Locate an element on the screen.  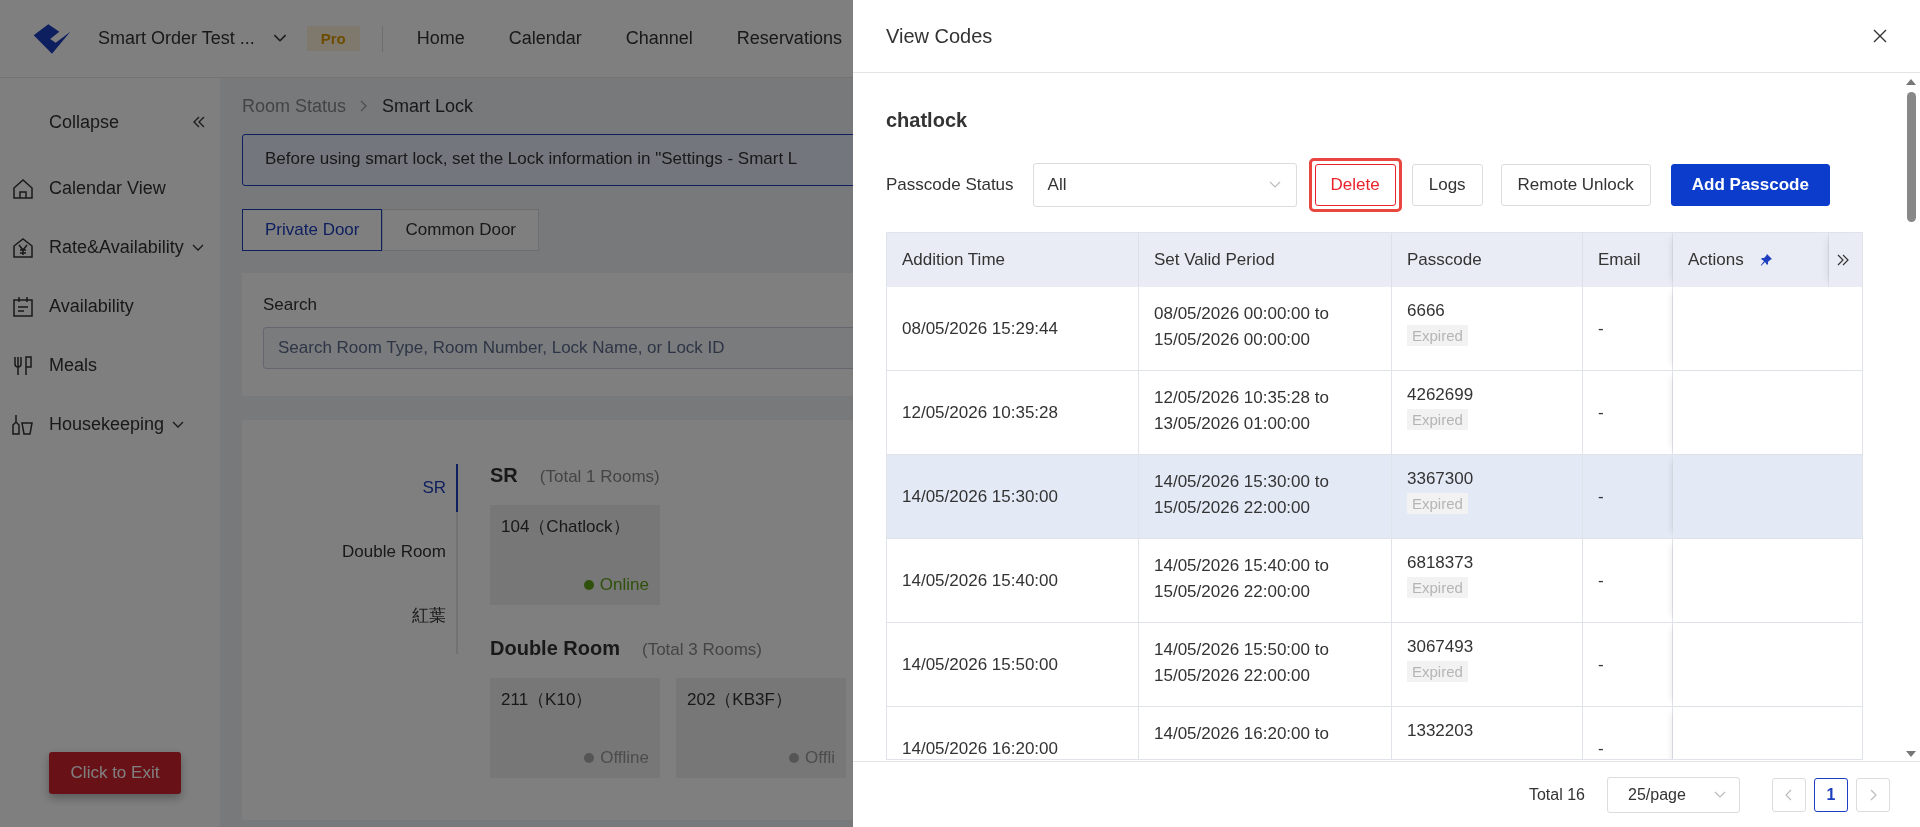
passcode: 4262699 is located at coordinates (1440, 395).